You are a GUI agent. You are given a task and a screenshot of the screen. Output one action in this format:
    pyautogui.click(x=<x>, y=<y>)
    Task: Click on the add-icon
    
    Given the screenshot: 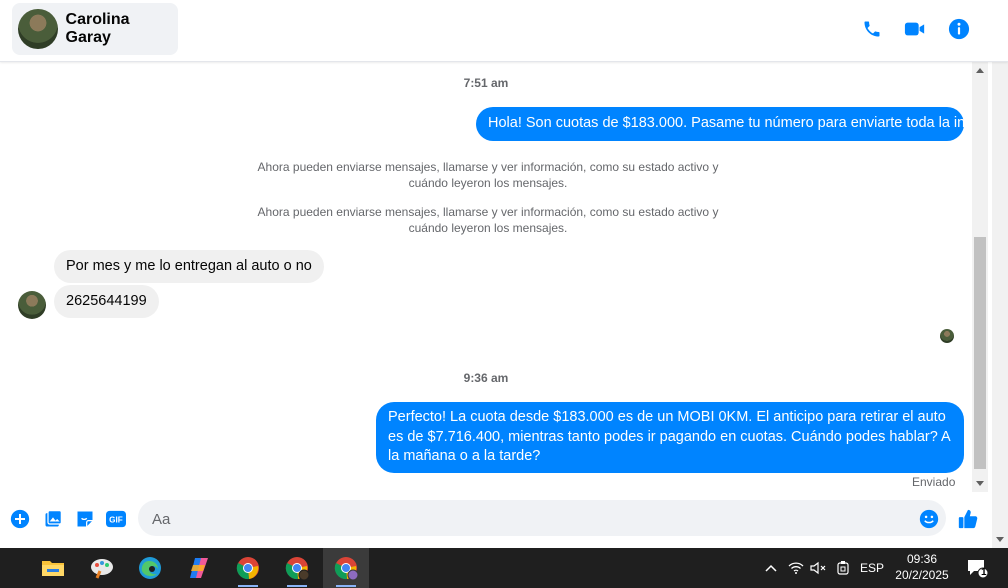 What is the action you would take?
    pyautogui.click(x=20, y=519)
    